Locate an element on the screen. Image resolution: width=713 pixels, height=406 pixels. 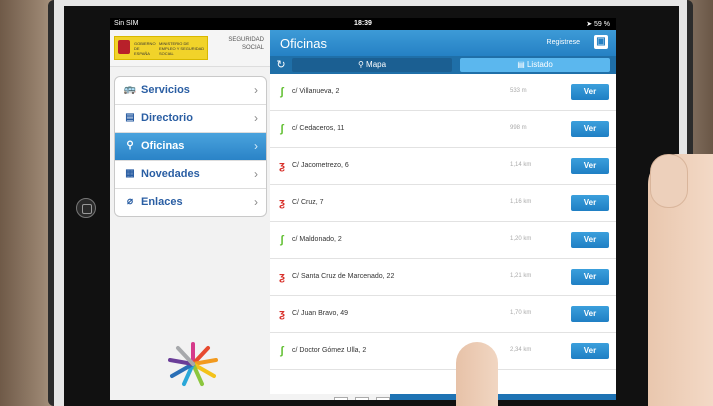
office-distance: 1,16 km is located at coordinates (521, 202).